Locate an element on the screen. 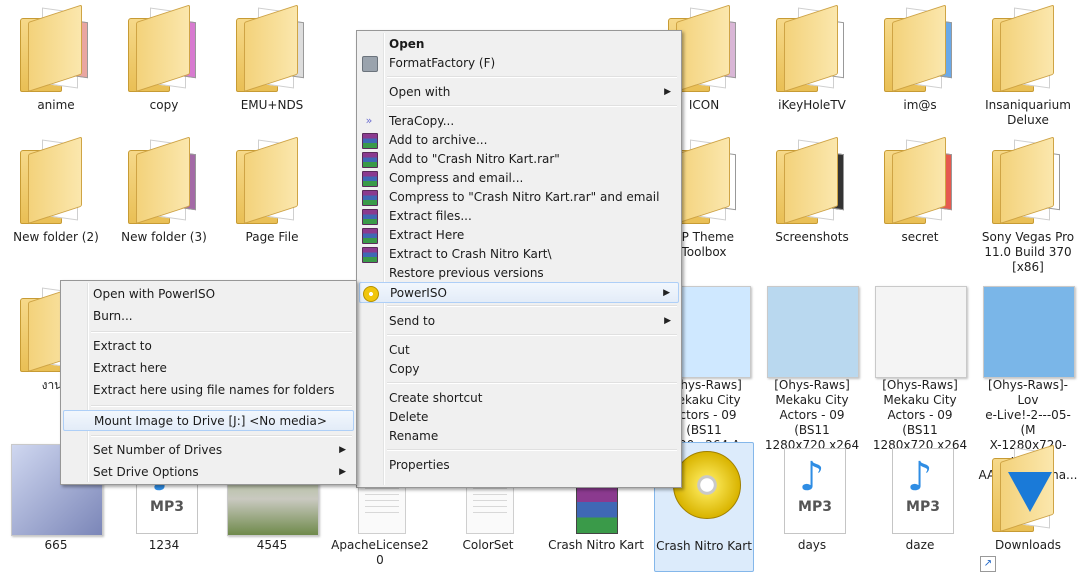 This screenshot has width=1089, height=574. menu-item-set-drive-options: Set Drive Options ▶ is located at coordinates (208, 472).